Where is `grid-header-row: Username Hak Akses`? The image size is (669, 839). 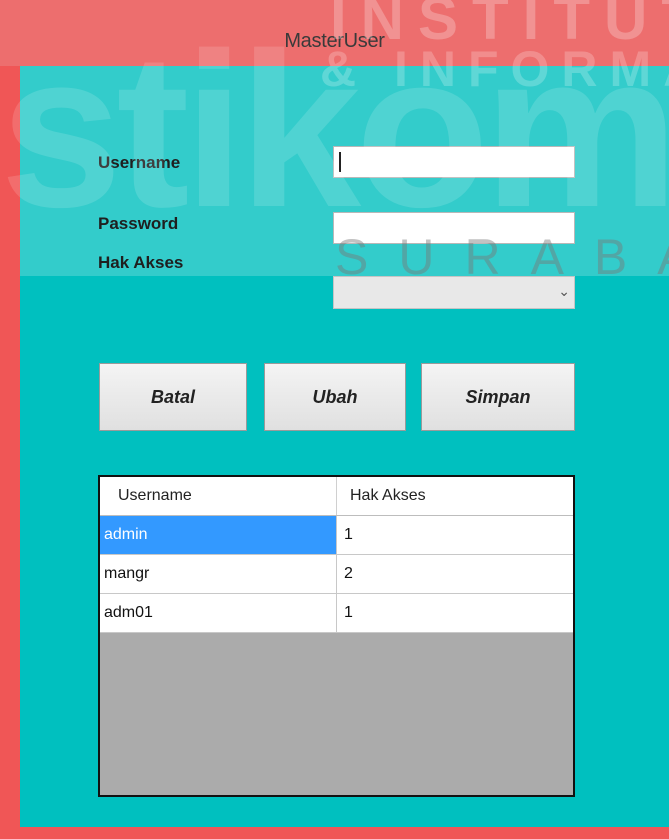 grid-header-row: Username Hak Akses is located at coordinates (336, 496).